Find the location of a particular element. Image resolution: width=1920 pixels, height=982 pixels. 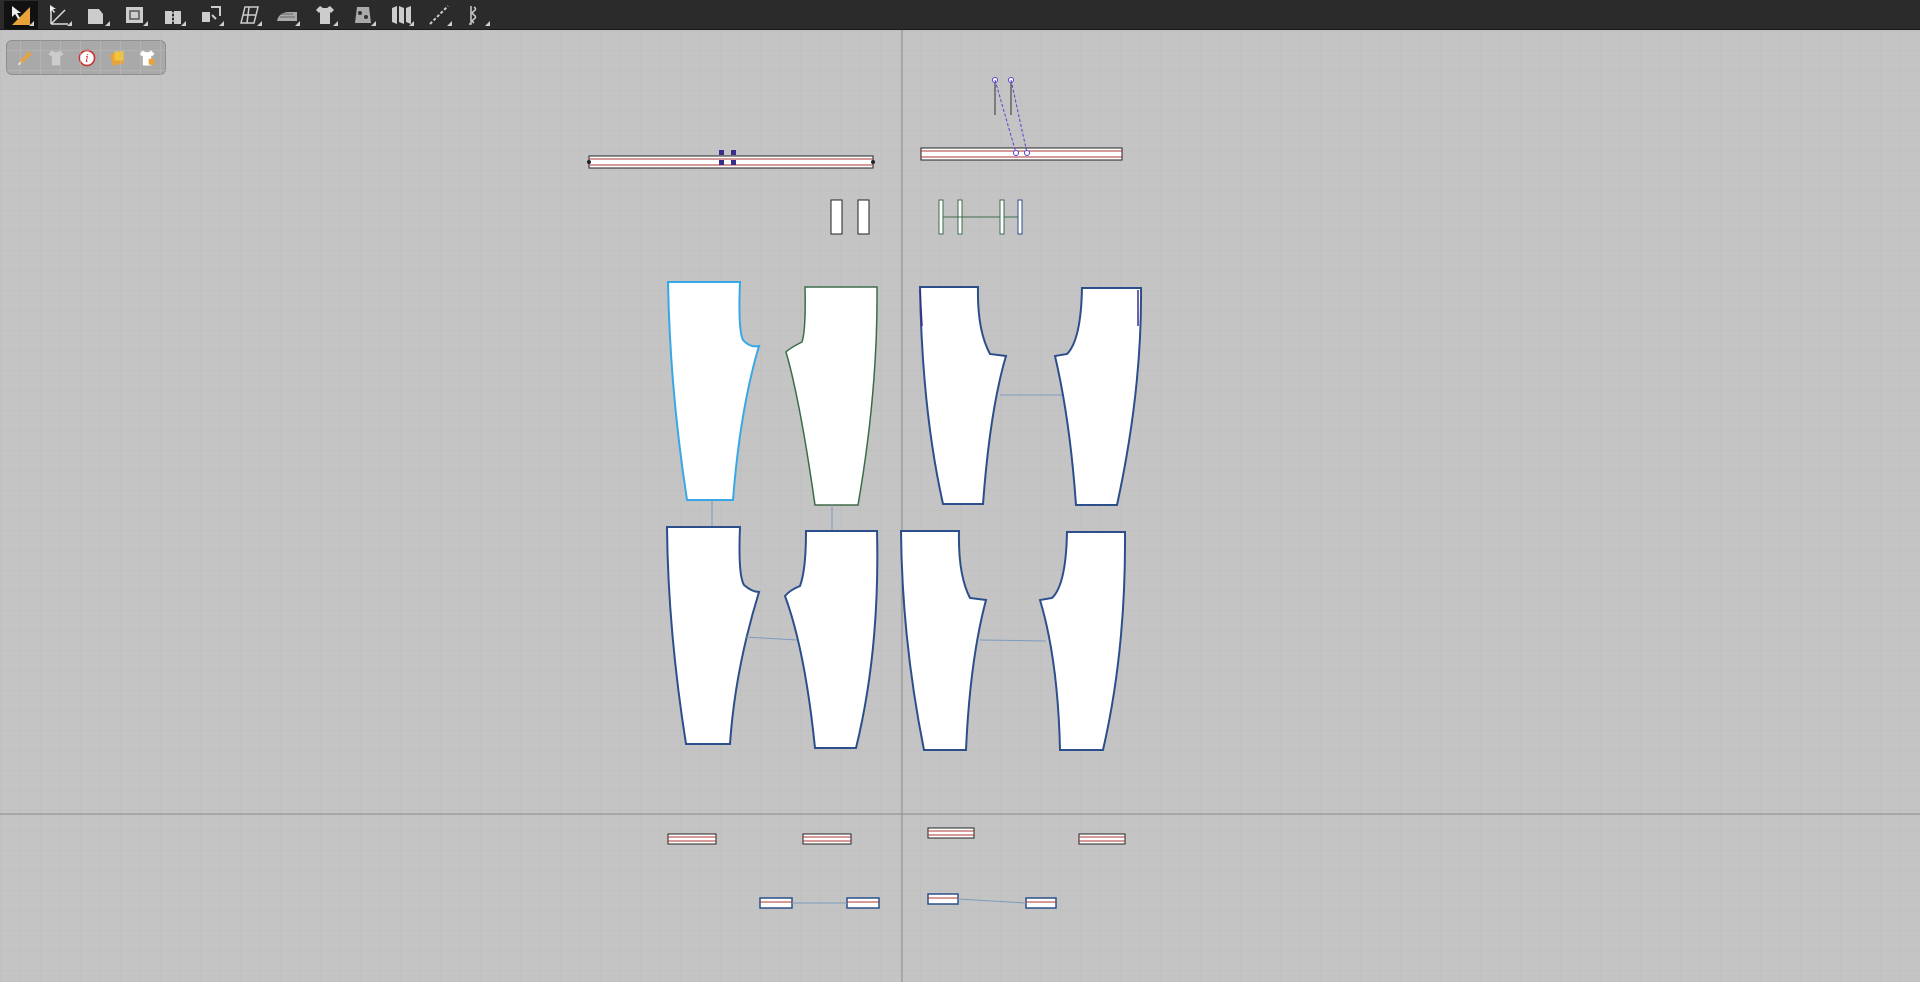

grid-tool is located at coordinates (249, 15).